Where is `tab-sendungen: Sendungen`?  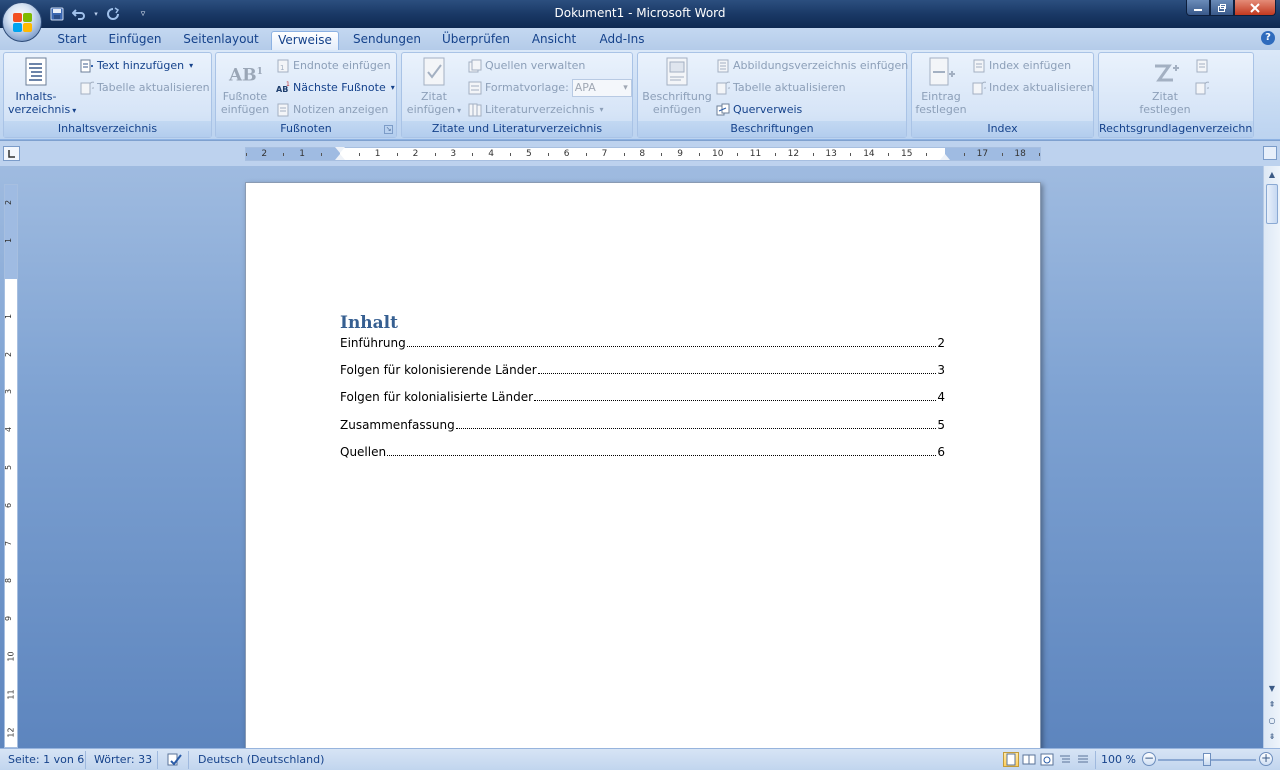 tab-sendungen: Sendungen is located at coordinates (387, 40).